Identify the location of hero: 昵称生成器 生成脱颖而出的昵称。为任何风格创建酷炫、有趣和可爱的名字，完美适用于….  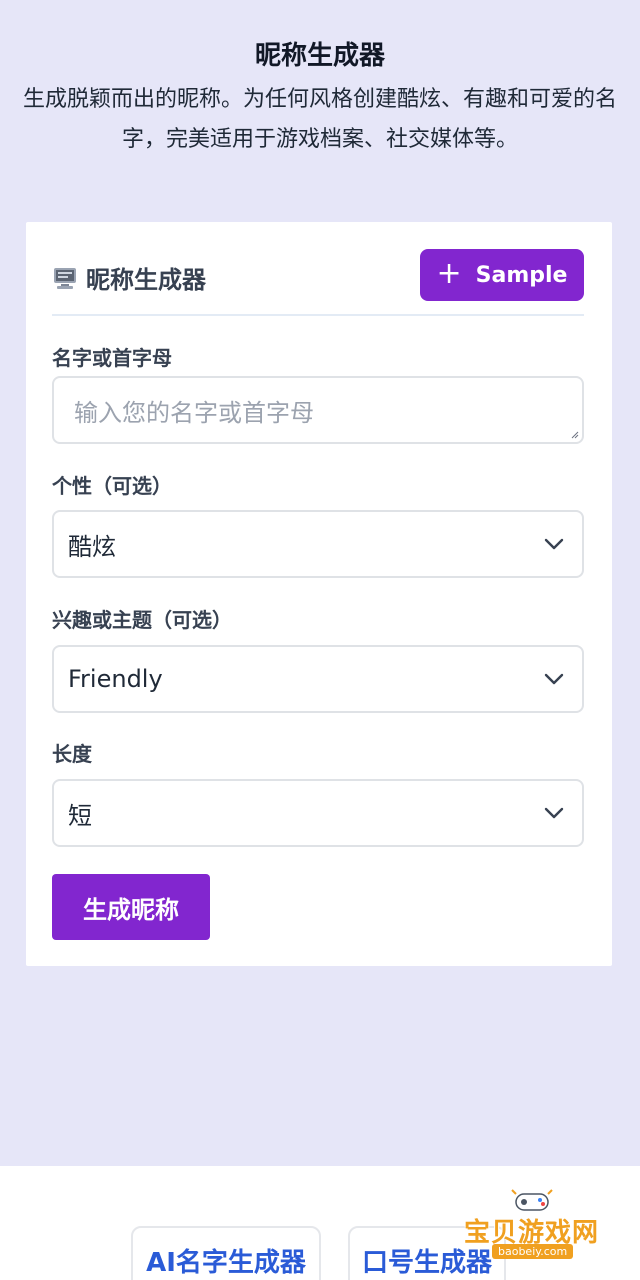
(320, 99).